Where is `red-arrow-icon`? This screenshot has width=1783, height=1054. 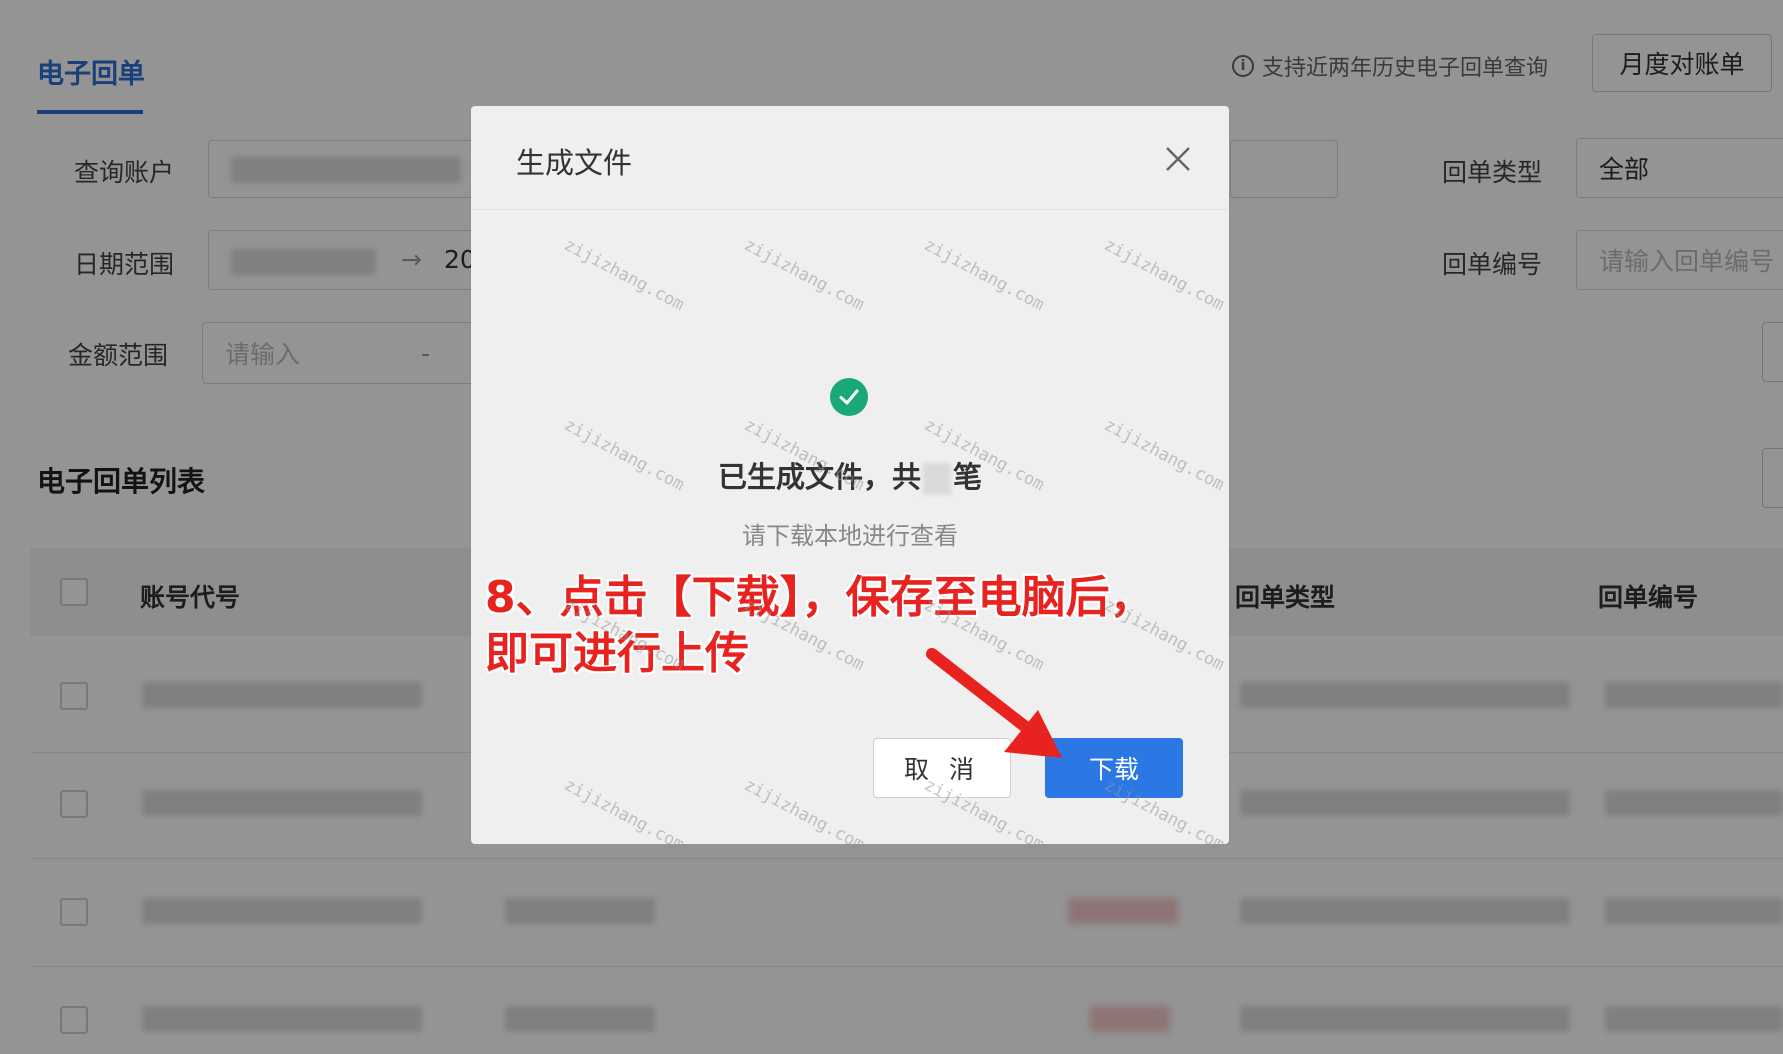 red-arrow-icon is located at coordinates (994, 703).